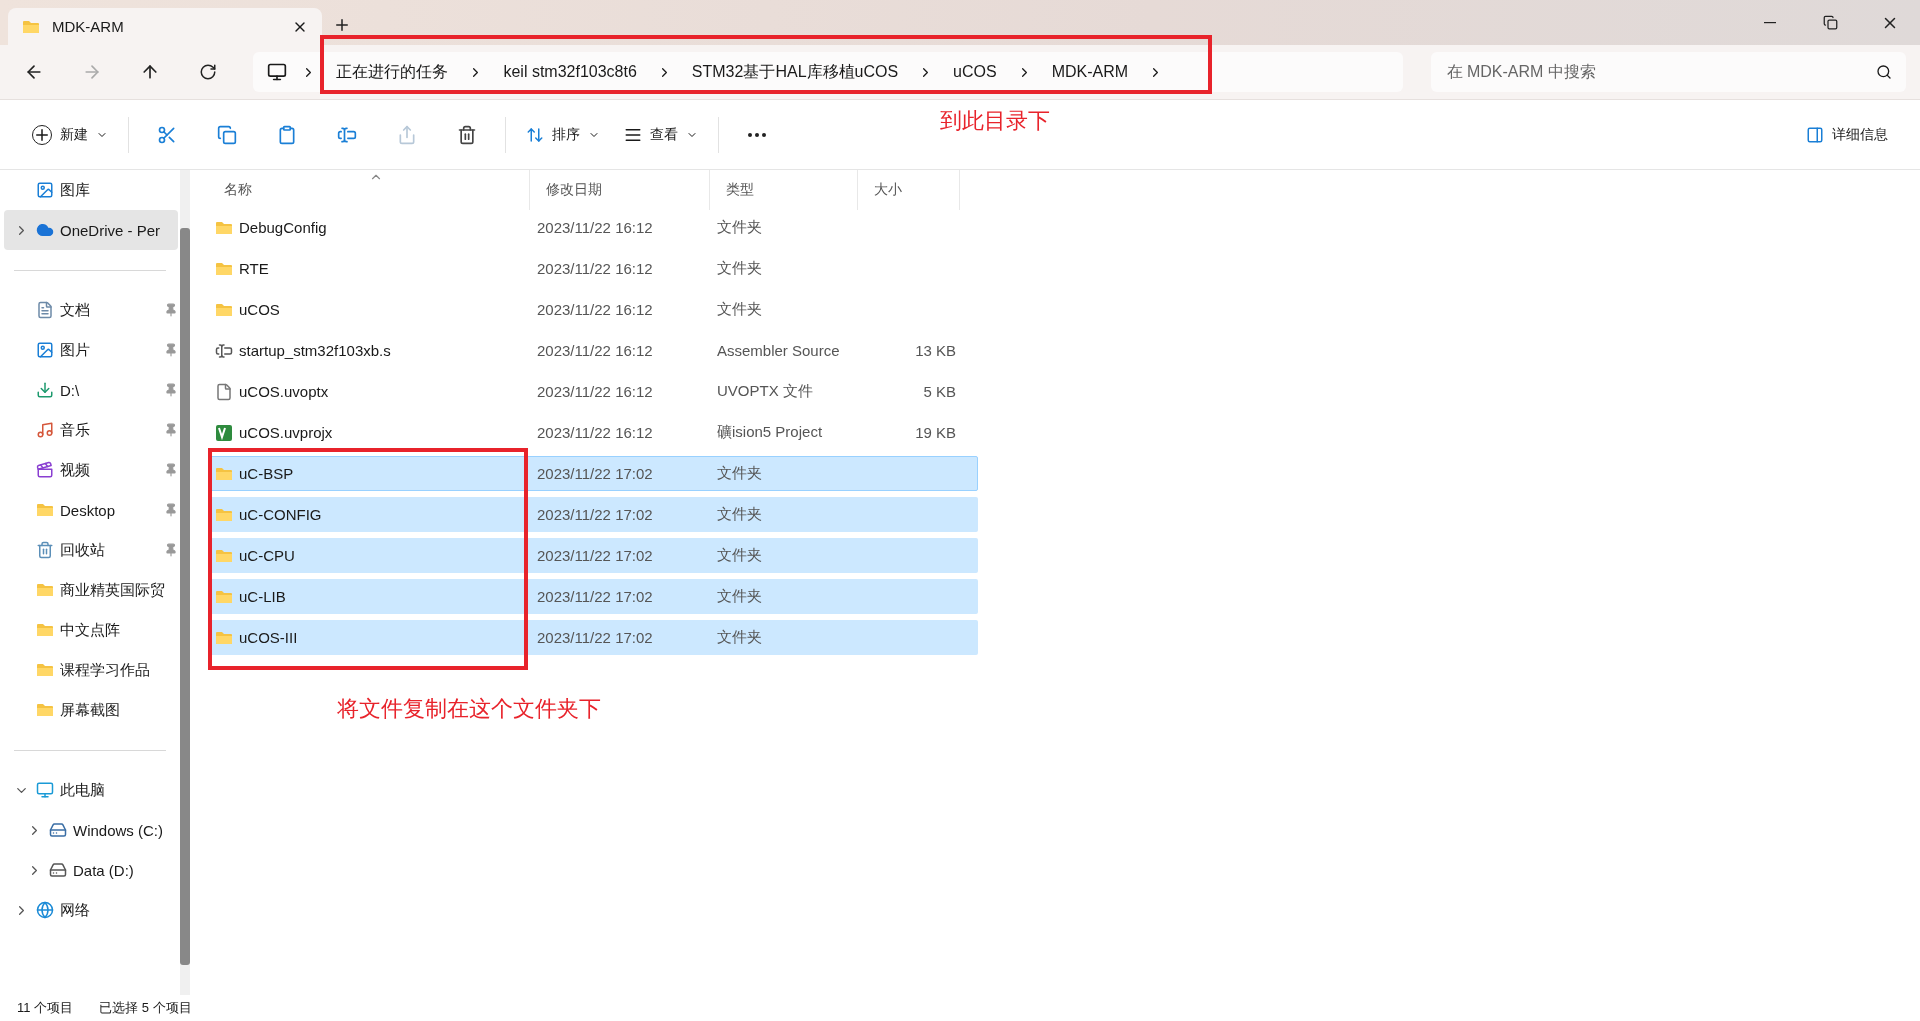 Image resolution: width=1920 pixels, height=1021 pixels. Describe the element at coordinates (757, 134) in the screenshot. I see `more-icon` at that location.